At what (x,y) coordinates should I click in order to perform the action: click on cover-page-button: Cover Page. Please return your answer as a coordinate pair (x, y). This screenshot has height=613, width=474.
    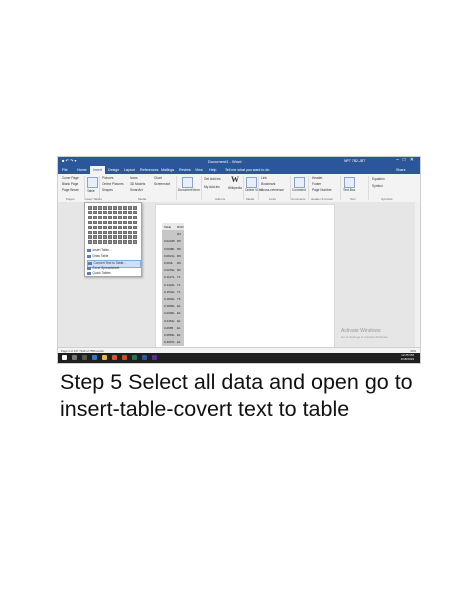
    Looking at the image, I should click on (70, 178).